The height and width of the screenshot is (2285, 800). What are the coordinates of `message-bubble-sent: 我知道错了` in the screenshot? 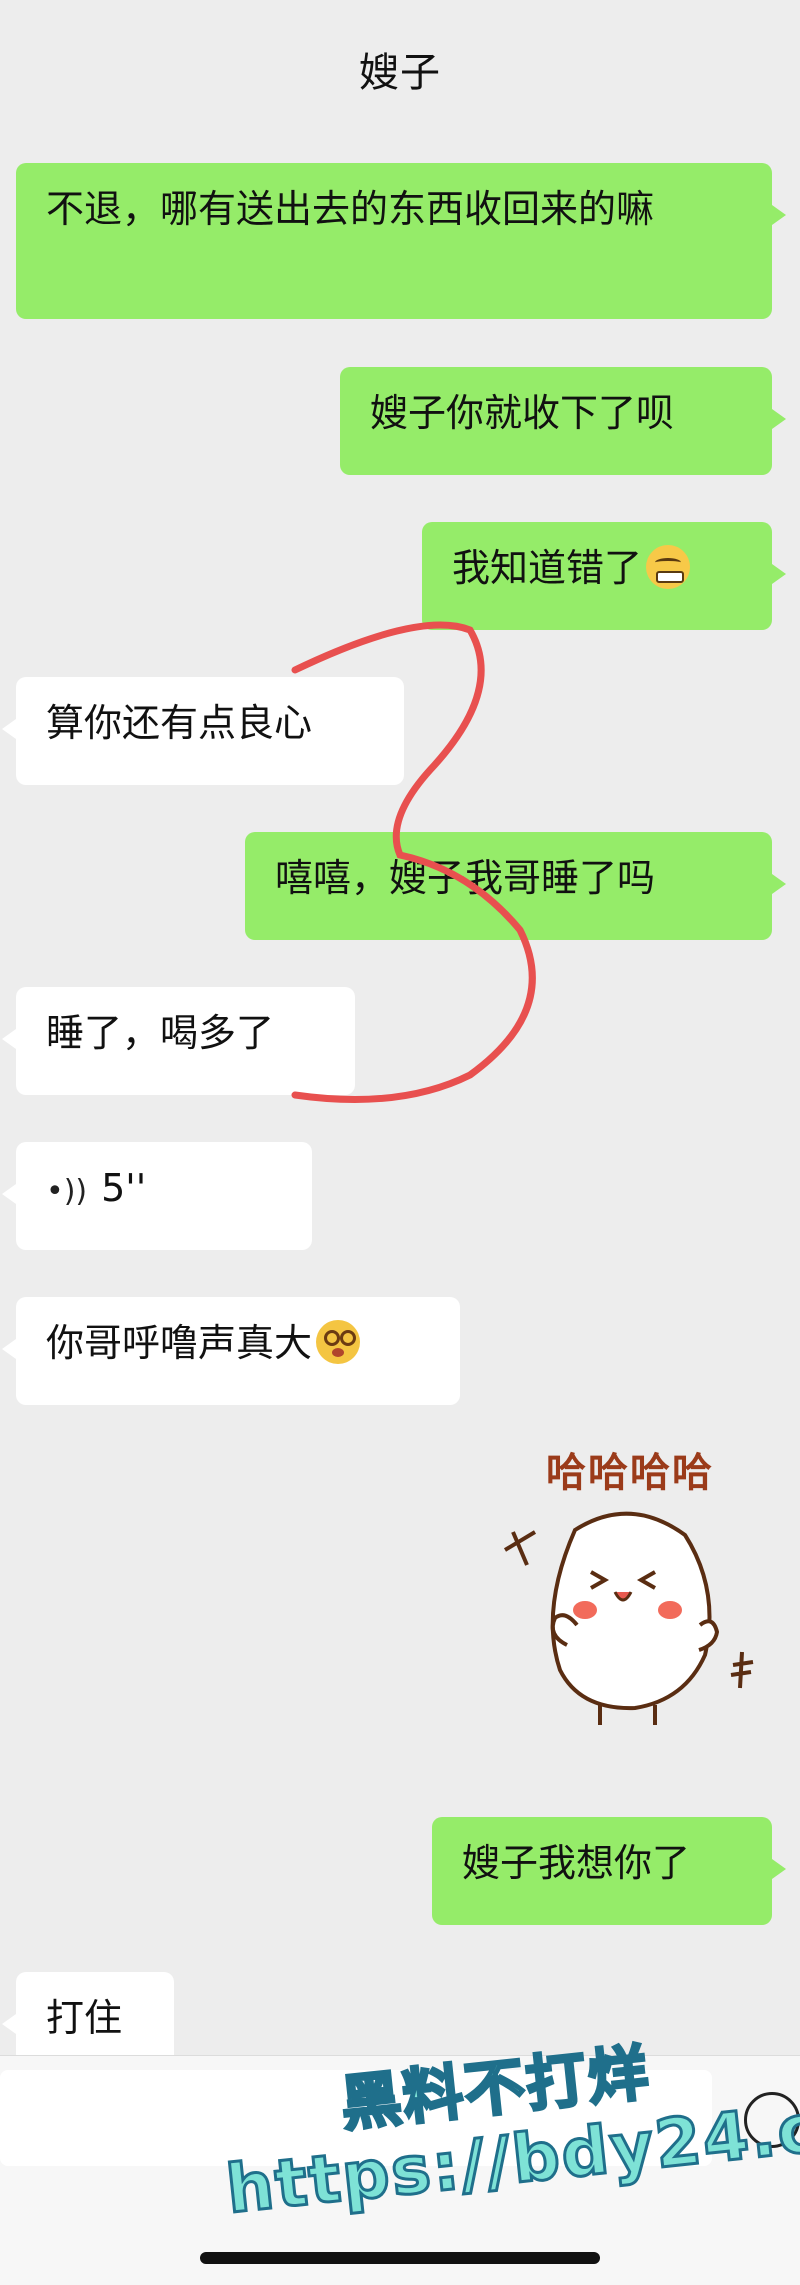 It's located at (604, 576).